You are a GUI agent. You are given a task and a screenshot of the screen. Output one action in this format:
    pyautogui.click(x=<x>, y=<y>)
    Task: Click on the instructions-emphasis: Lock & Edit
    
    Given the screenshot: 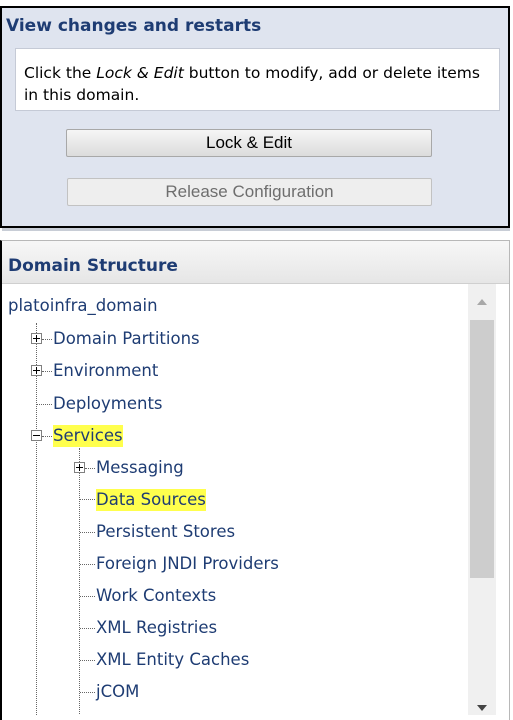 What is the action you would take?
    pyautogui.click(x=140, y=73)
    